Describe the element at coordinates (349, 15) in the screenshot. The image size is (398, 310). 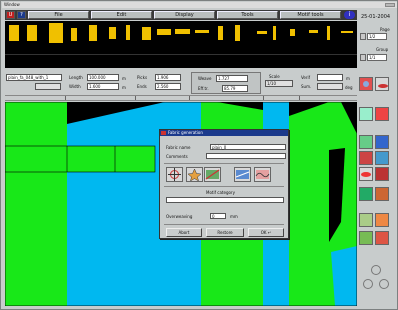
I see `info-icon: i` at that location.